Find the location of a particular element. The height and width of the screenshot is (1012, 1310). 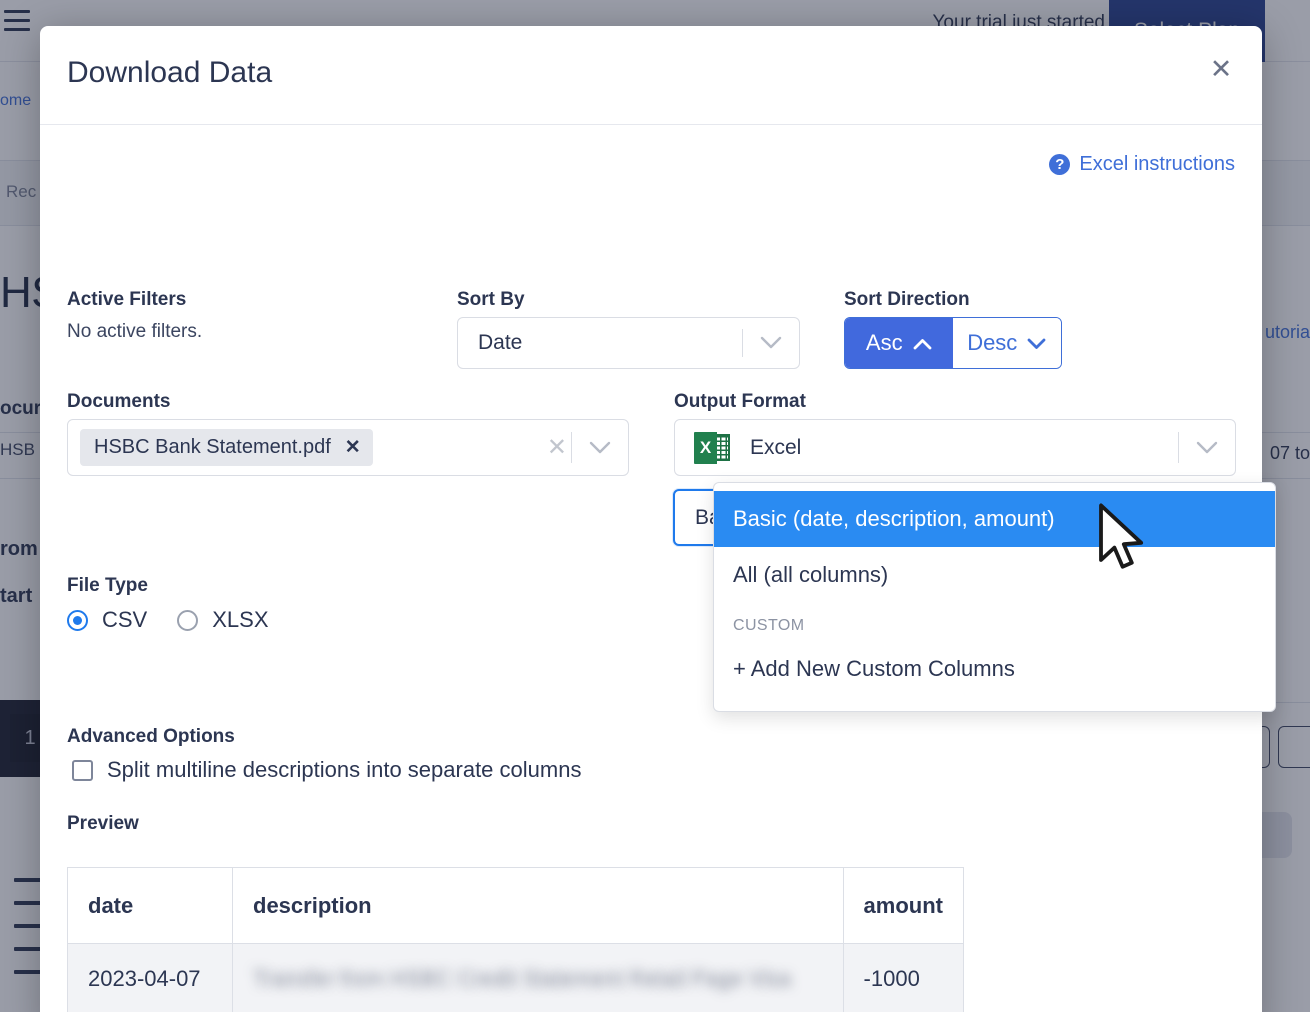

documents-multiselect: HSBC Bank Statement.pdf ✕ ✕ is located at coordinates (348, 447).